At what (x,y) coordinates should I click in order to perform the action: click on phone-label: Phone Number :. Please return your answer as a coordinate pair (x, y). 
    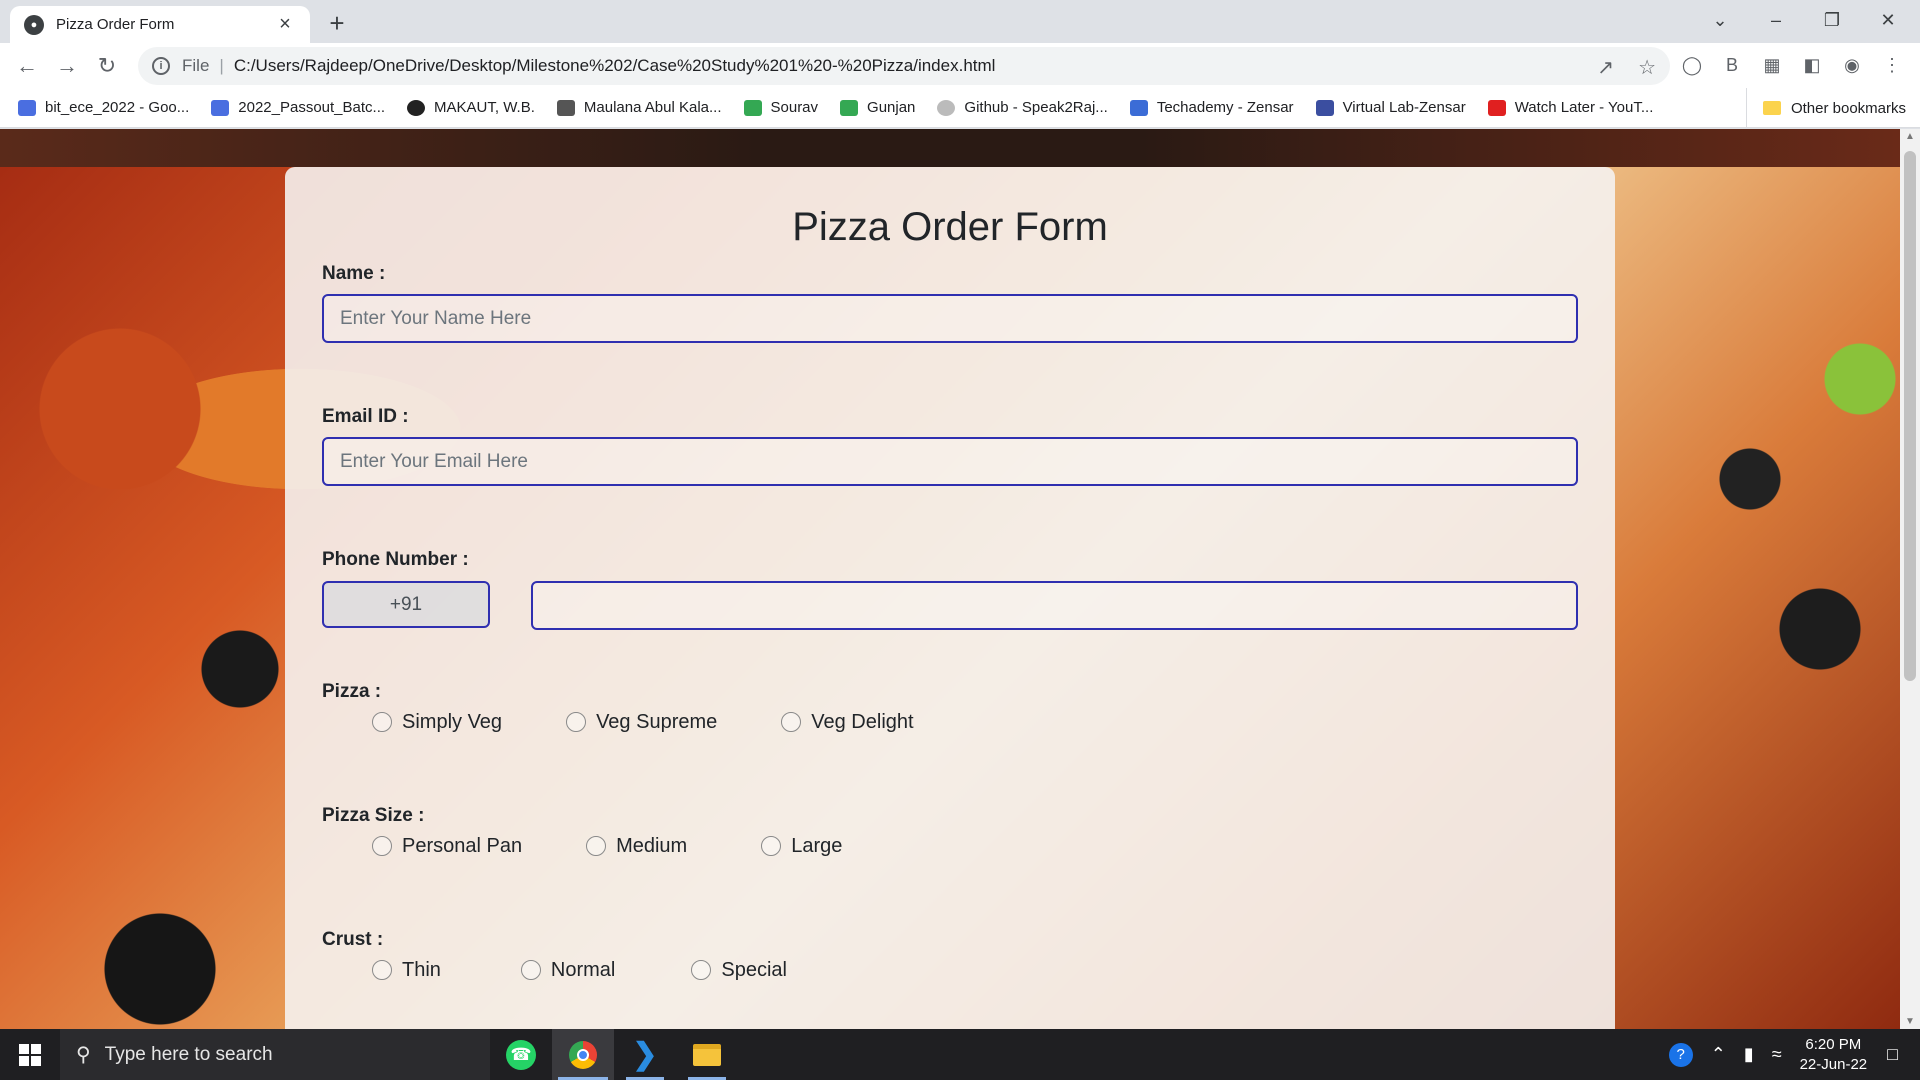
    Looking at the image, I should click on (395, 559).